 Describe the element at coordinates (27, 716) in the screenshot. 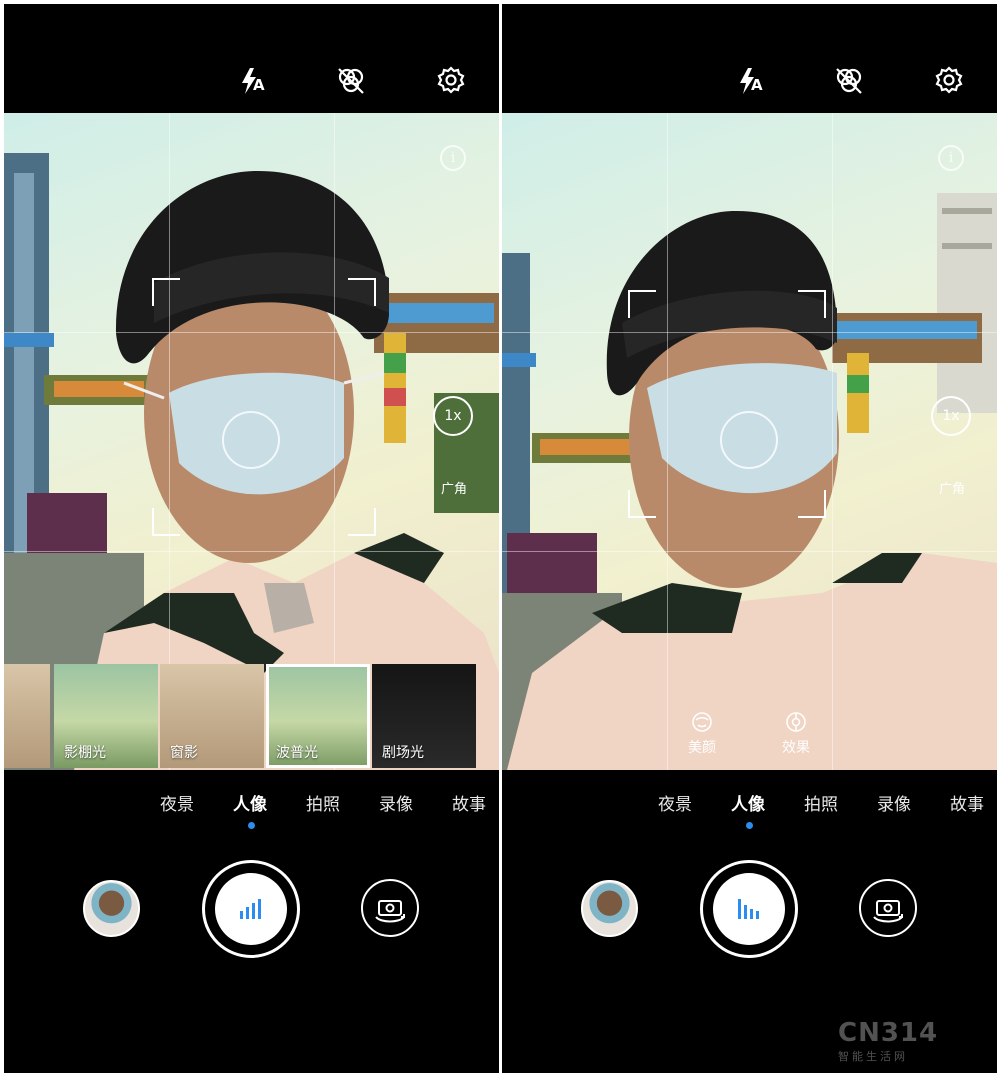

I see `filter-thumbnail-partial` at that location.